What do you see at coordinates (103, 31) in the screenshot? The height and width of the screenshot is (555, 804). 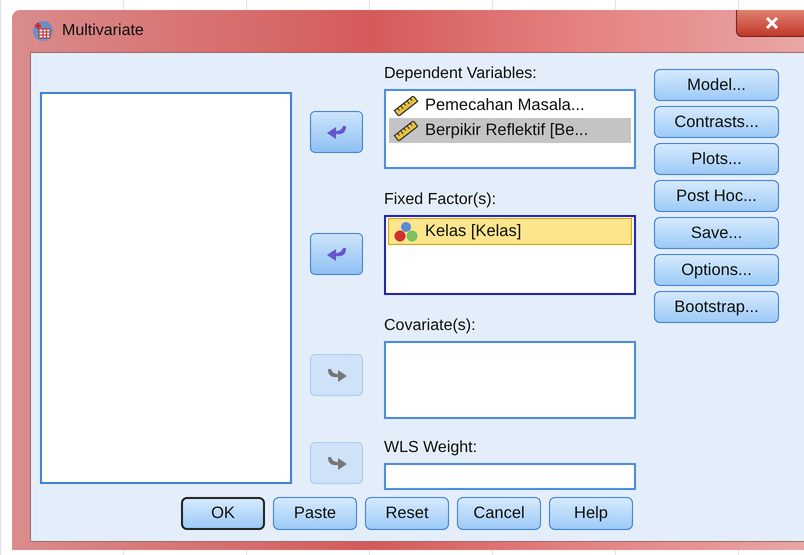 I see `window-title: Multivariate` at bounding box center [103, 31].